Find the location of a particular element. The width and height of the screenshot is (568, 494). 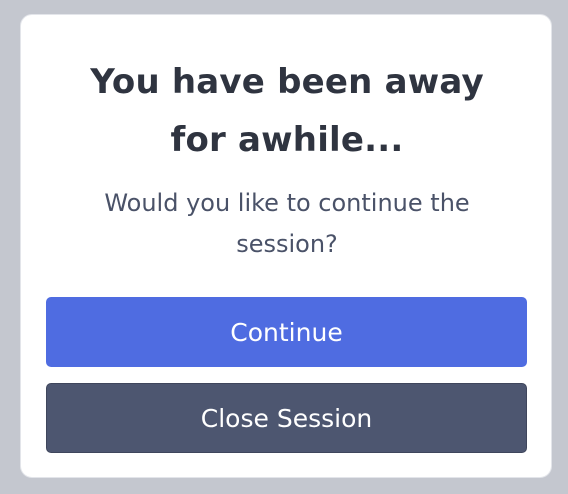

continue-button: Continue is located at coordinates (286, 332).